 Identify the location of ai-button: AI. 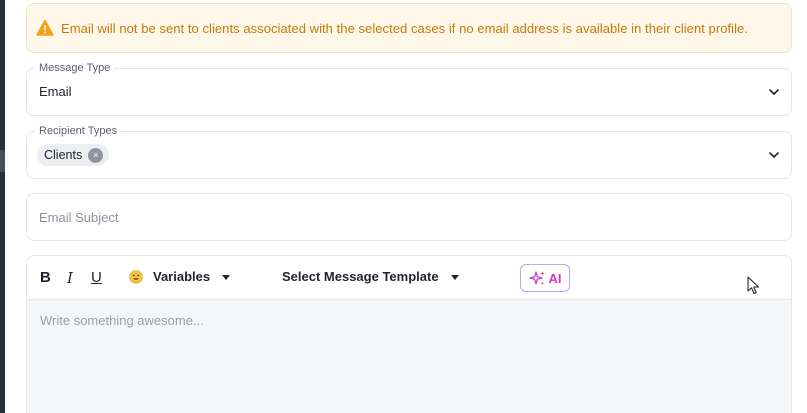
(545, 278).